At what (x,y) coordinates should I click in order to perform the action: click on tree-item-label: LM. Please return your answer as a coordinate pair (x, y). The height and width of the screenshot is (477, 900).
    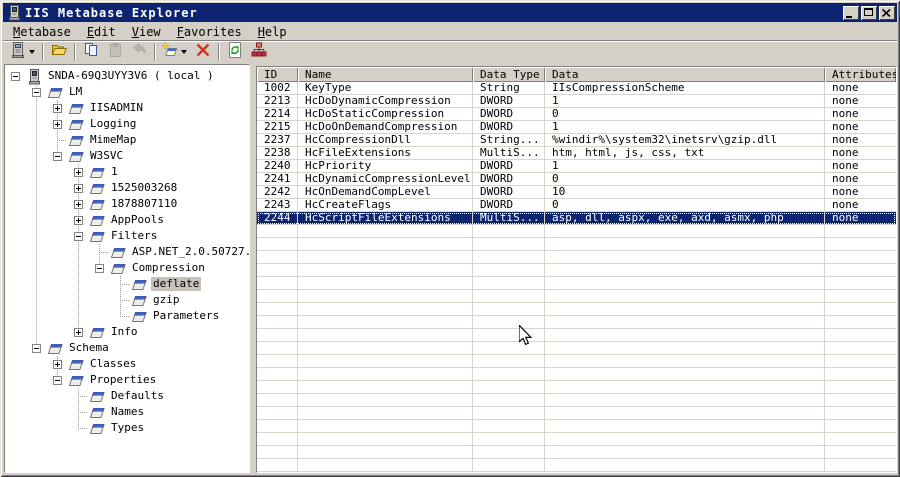
    Looking at the image, I should click on (75, 92).